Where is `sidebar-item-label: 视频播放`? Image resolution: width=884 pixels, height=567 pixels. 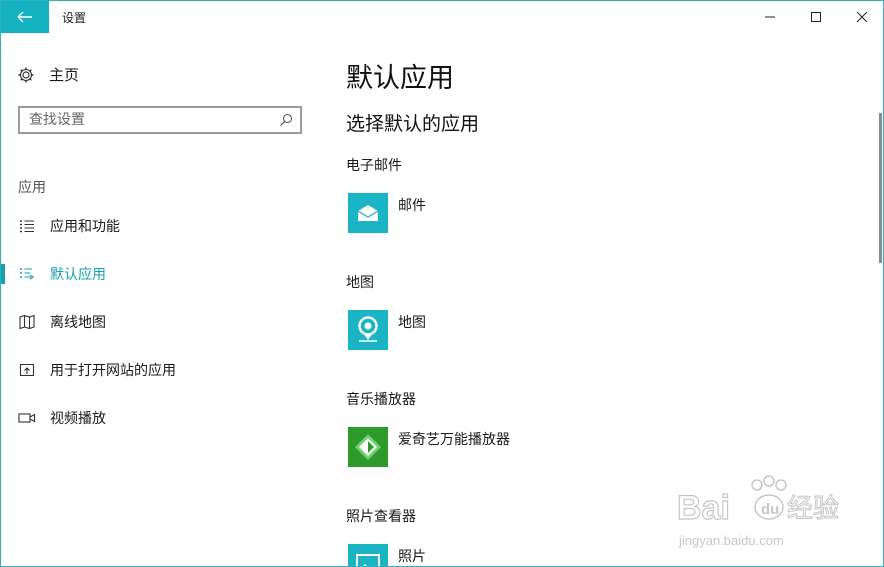 sidebar-item-label: 视频播放 is located at coordinates (78, 419).